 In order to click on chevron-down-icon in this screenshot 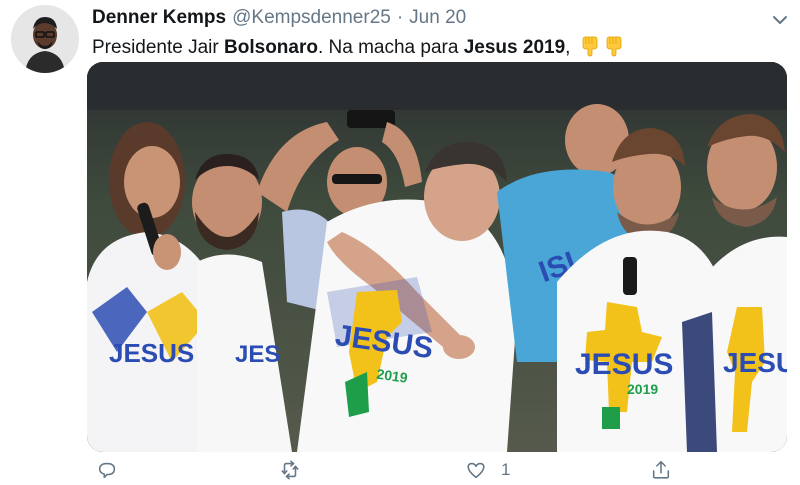, I will do `click(780, 20)`.